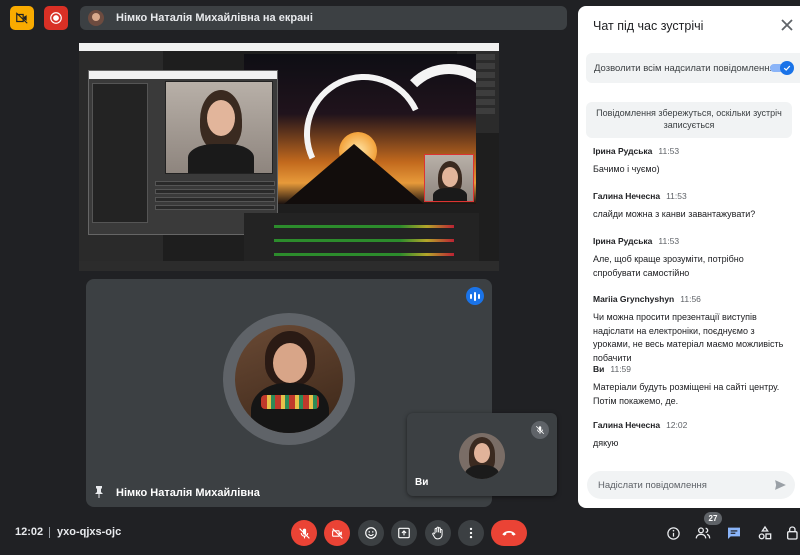 The height and width of the screenshot is (555, 800). I want to click on pin-icon, so click(99, 492).